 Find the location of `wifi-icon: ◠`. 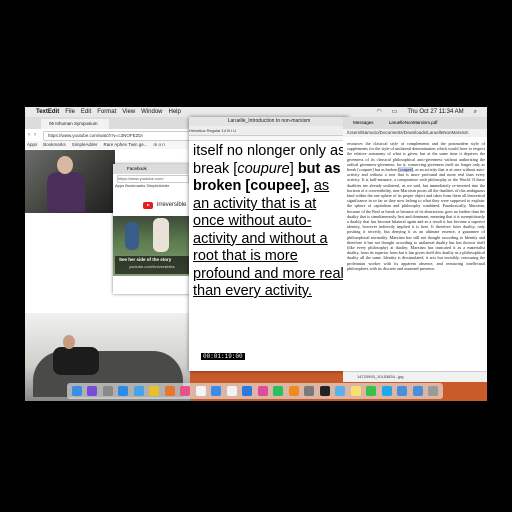

wifi-icon: ◠ is located at coordinates (378, 112).